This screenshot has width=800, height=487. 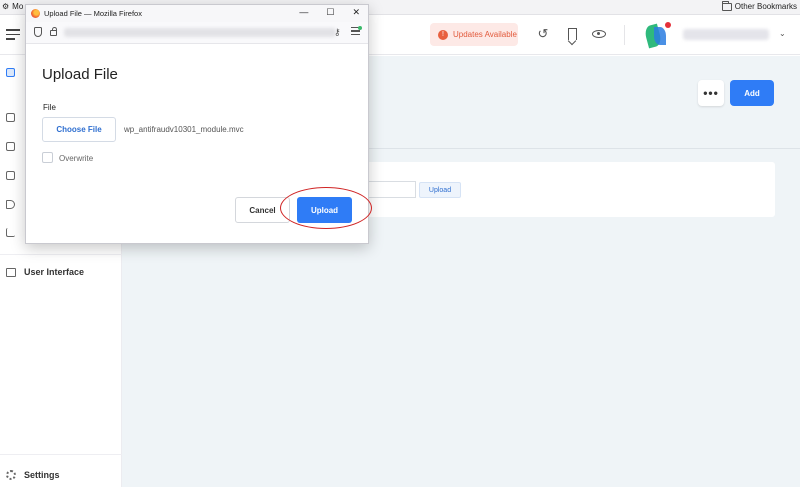 What do you see at coordinates (711, 93) in the screenshot?
I see `more-options-button: •••` at bounding box center [711, 93].